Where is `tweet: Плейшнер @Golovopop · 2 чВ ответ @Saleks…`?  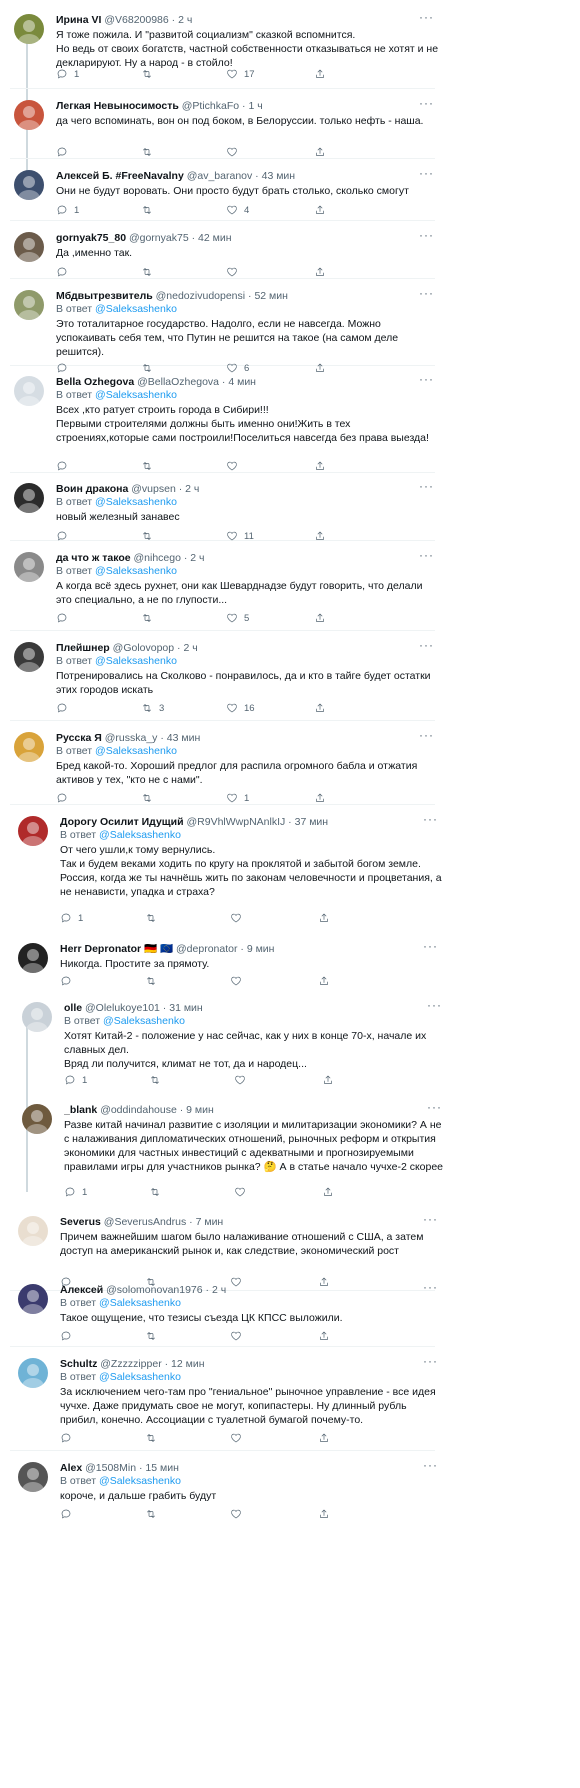
tweet: Плейшнер @Golovopop · 2 чВ ответ @Saleks… is located at coordinates (225, 678).